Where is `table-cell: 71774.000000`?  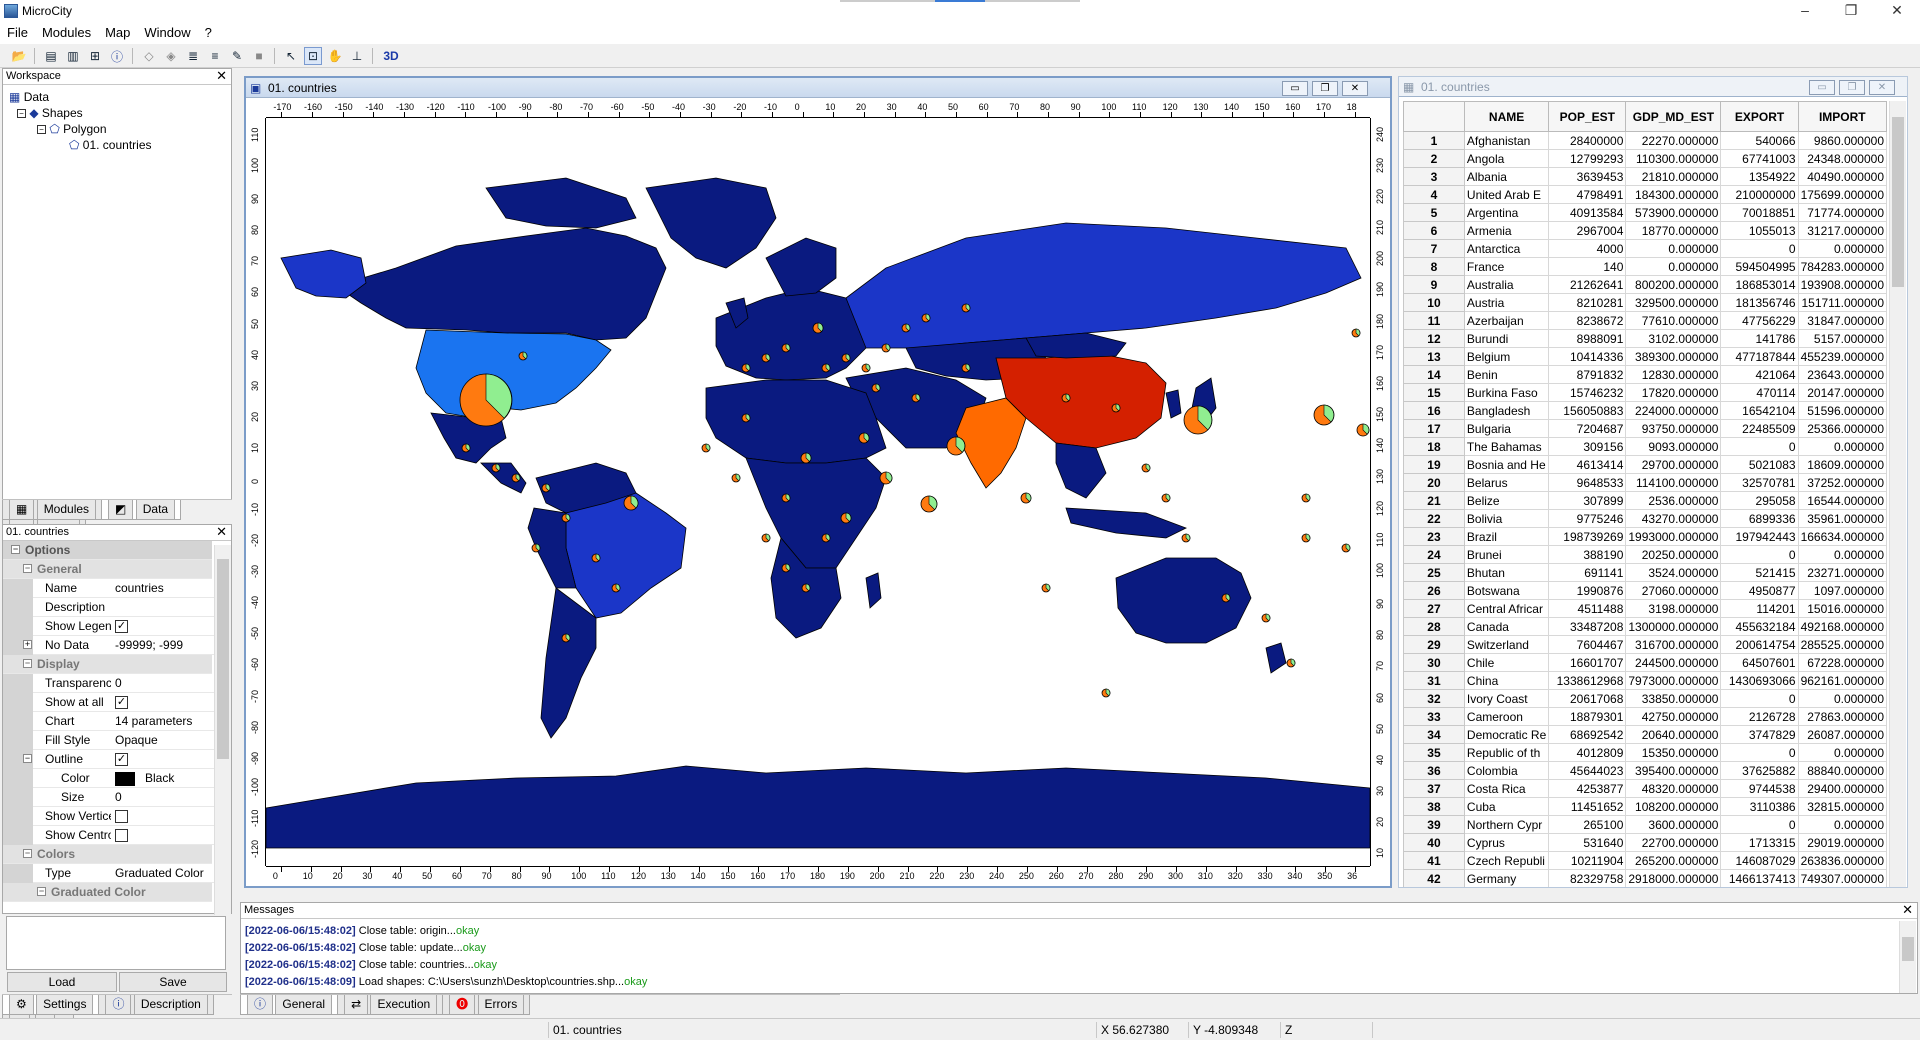
table-cell: 71774.000000 is located at coordinates (1842, 212).